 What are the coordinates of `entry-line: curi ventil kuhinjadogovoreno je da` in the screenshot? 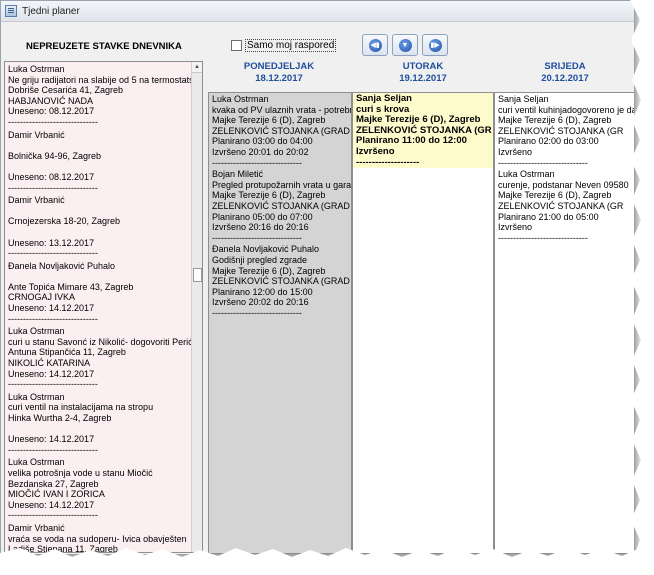 It's located at (566, 109).